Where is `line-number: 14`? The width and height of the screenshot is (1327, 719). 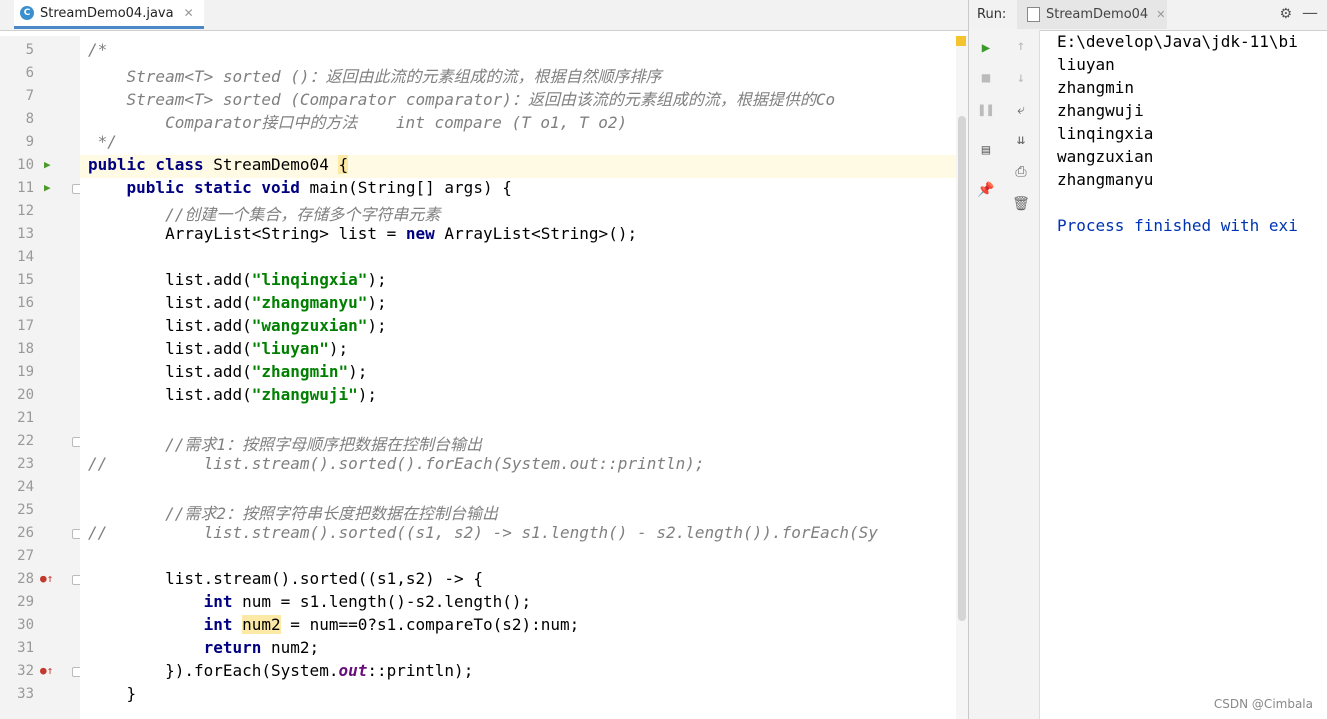
line-number: 14 is located at coordinates (25, 257).